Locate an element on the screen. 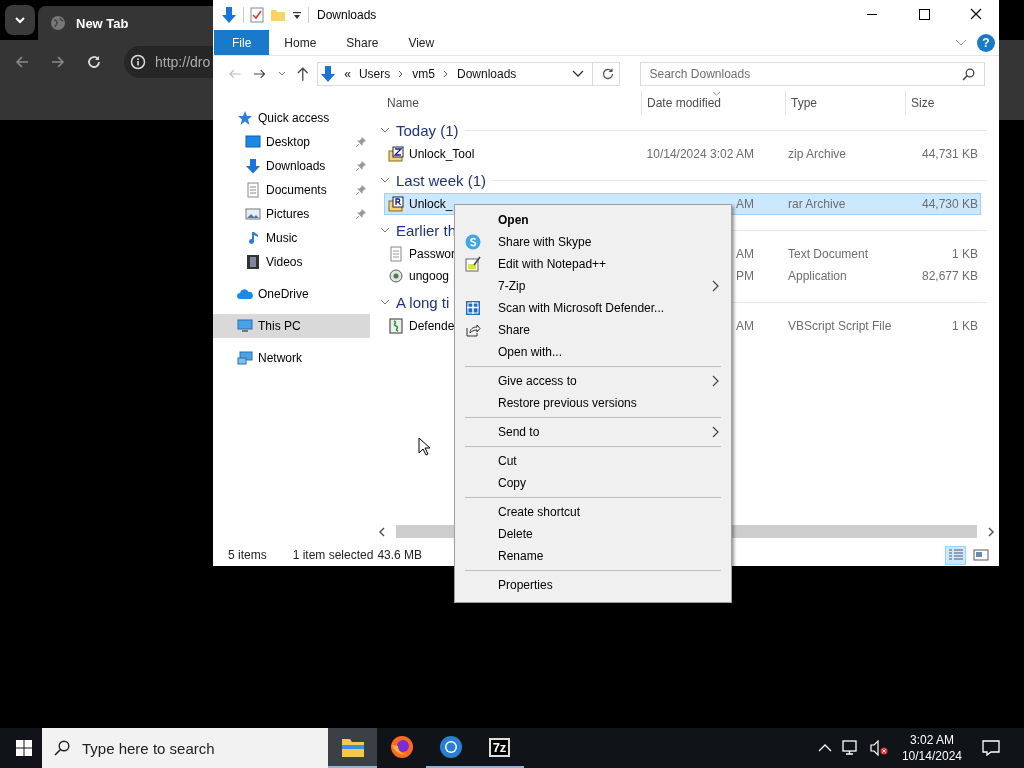 Image resolution: width=1024 pixels, height=768 pixels. type-cell-text: zip Archive is located at coordinates (818, 154).